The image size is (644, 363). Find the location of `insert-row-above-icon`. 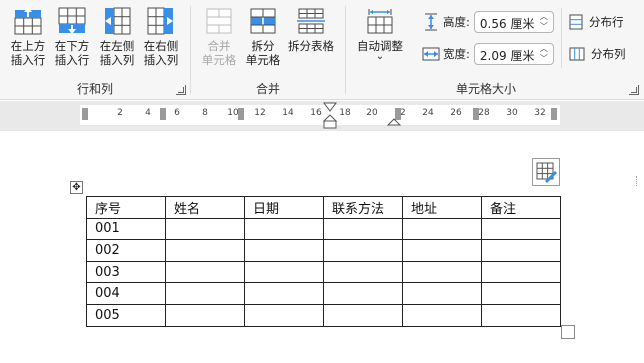

insert-row-above-icon is located at coordinates (28, 21).